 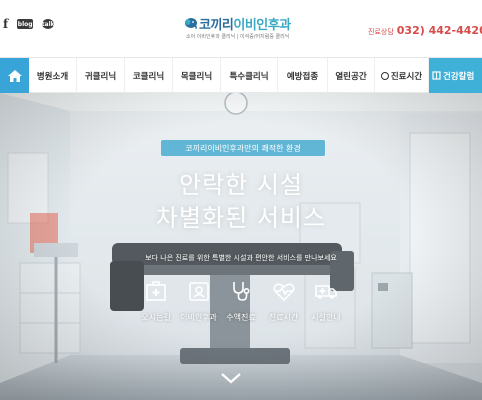 I want to click on health-column-button: 건강칼럼, so click(x=455, y=75).